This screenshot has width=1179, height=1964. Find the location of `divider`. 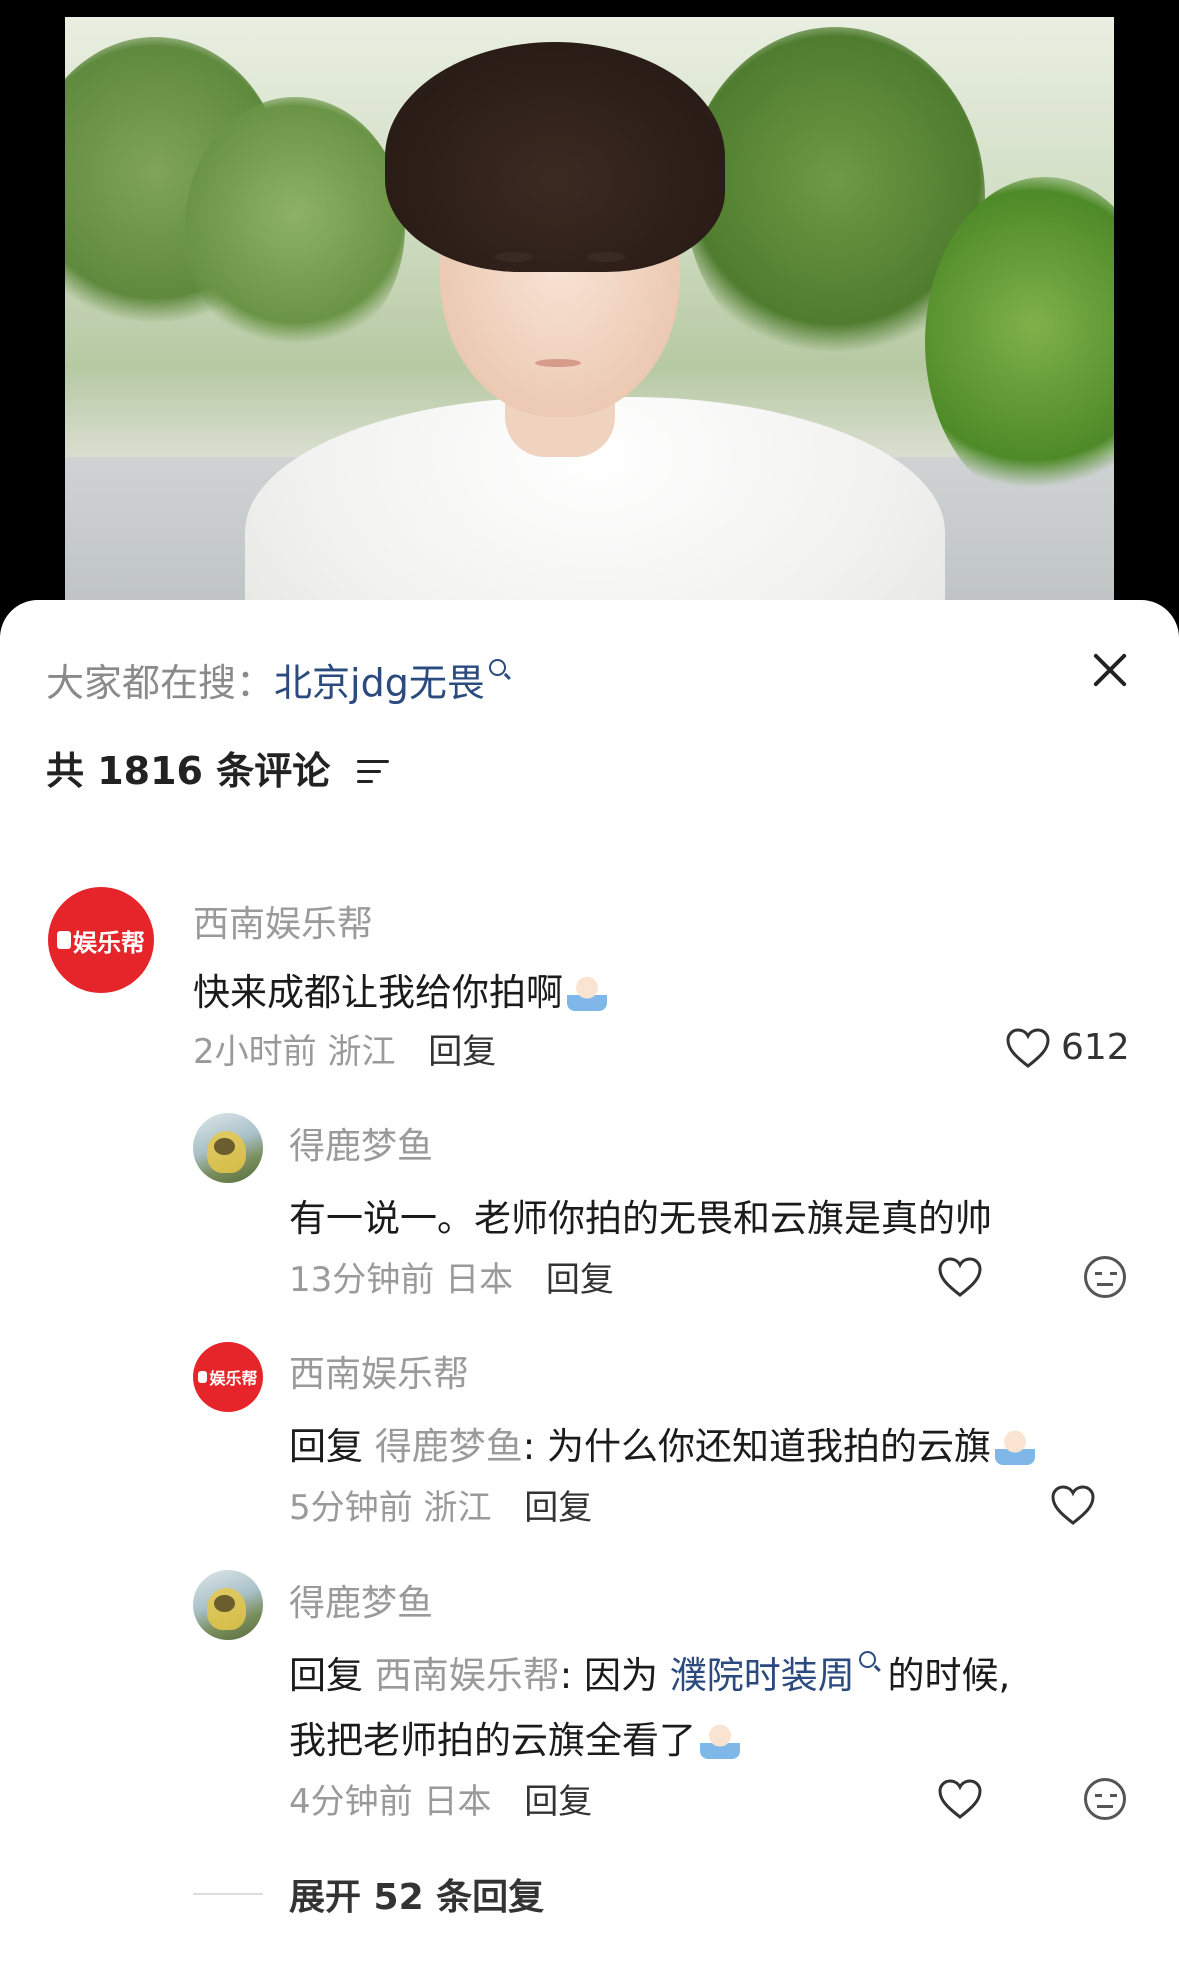

divider is located at coordinates (228, 1894).